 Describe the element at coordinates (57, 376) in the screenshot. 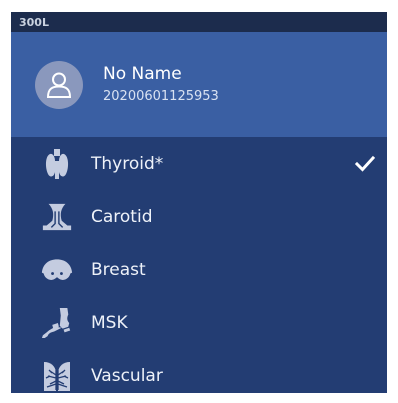

I see `vascular-icon` at that location.